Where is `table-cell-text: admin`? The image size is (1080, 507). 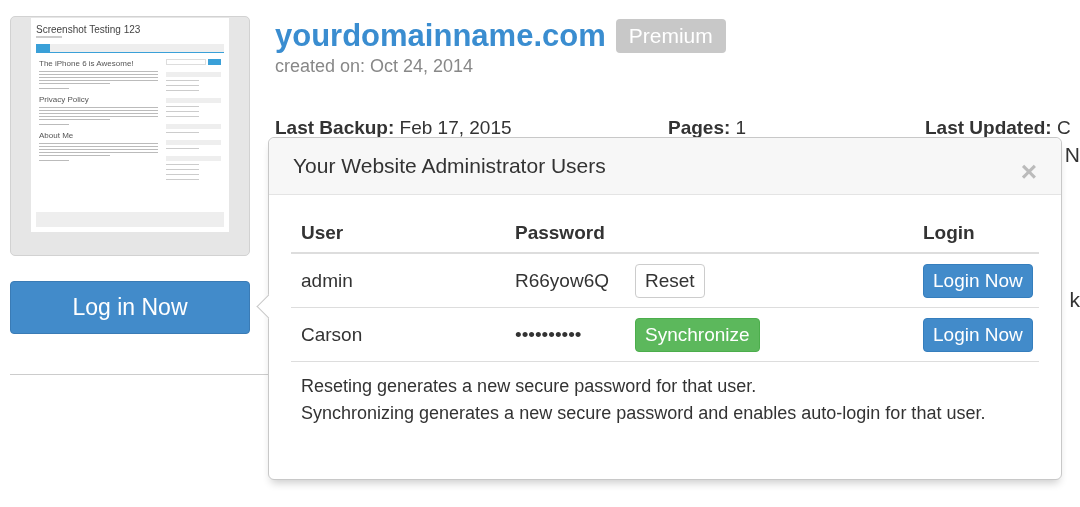
table-cell-text: admin is located at coordinates (327, 280).